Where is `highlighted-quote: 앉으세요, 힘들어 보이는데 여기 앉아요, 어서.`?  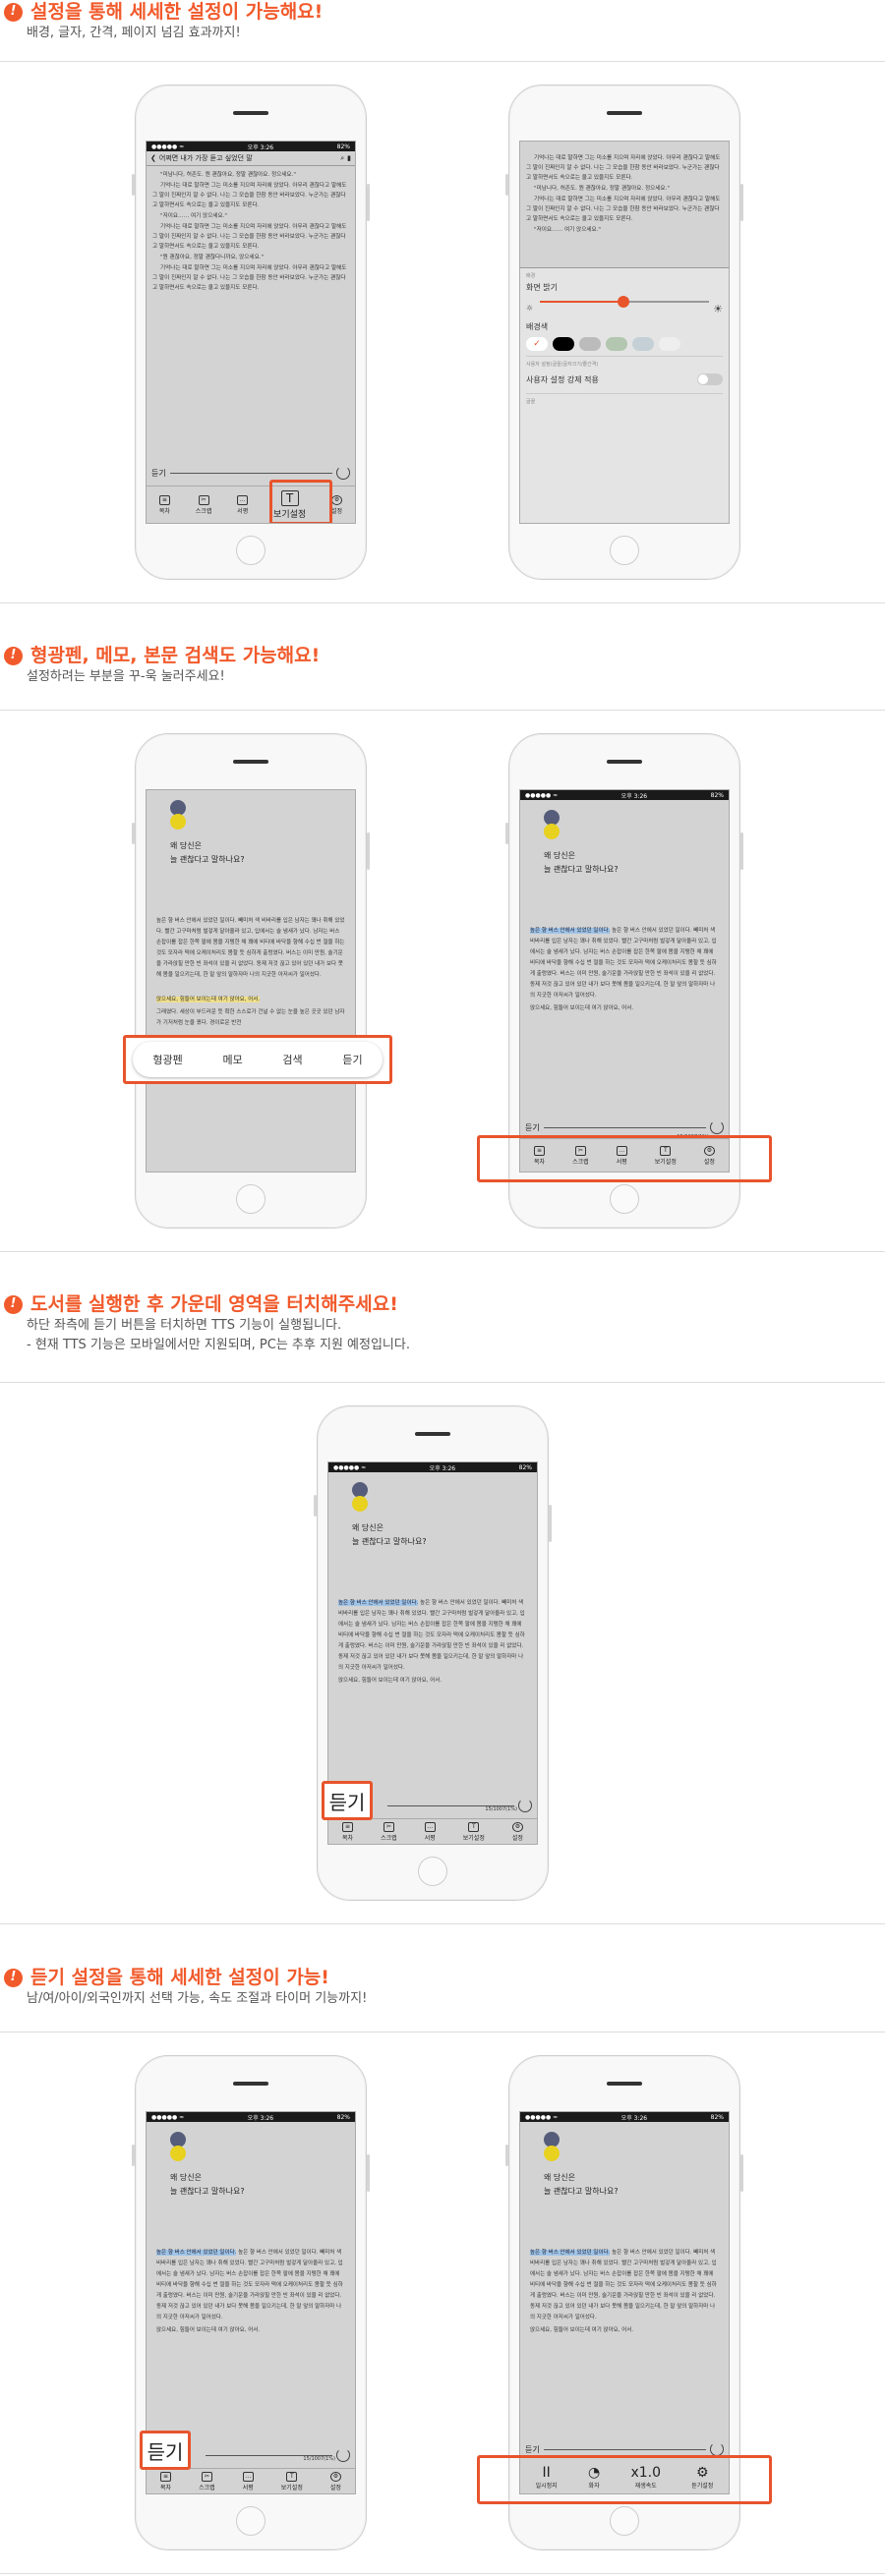 highlighted-quote: 앉으세요, 힘들어 보이는데 여기 앉아요, 어서. is located at coordinates (208, 1000).